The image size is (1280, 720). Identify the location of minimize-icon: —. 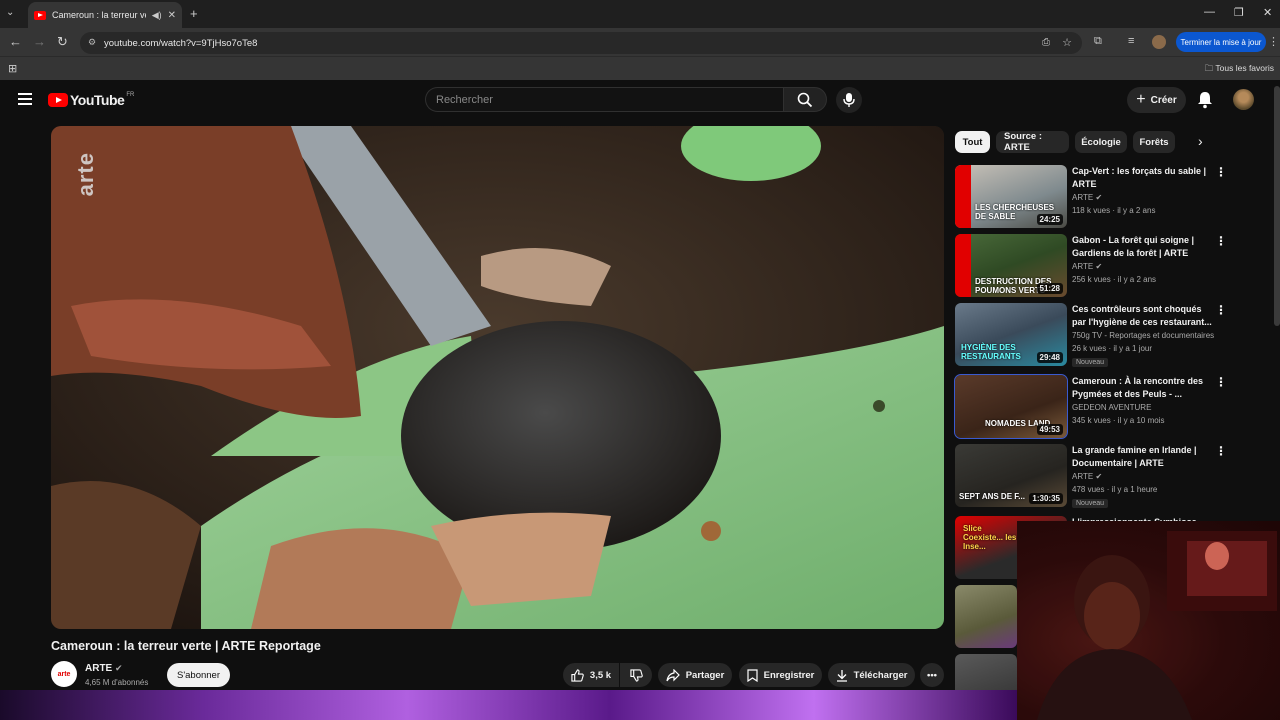
(1209, 12).